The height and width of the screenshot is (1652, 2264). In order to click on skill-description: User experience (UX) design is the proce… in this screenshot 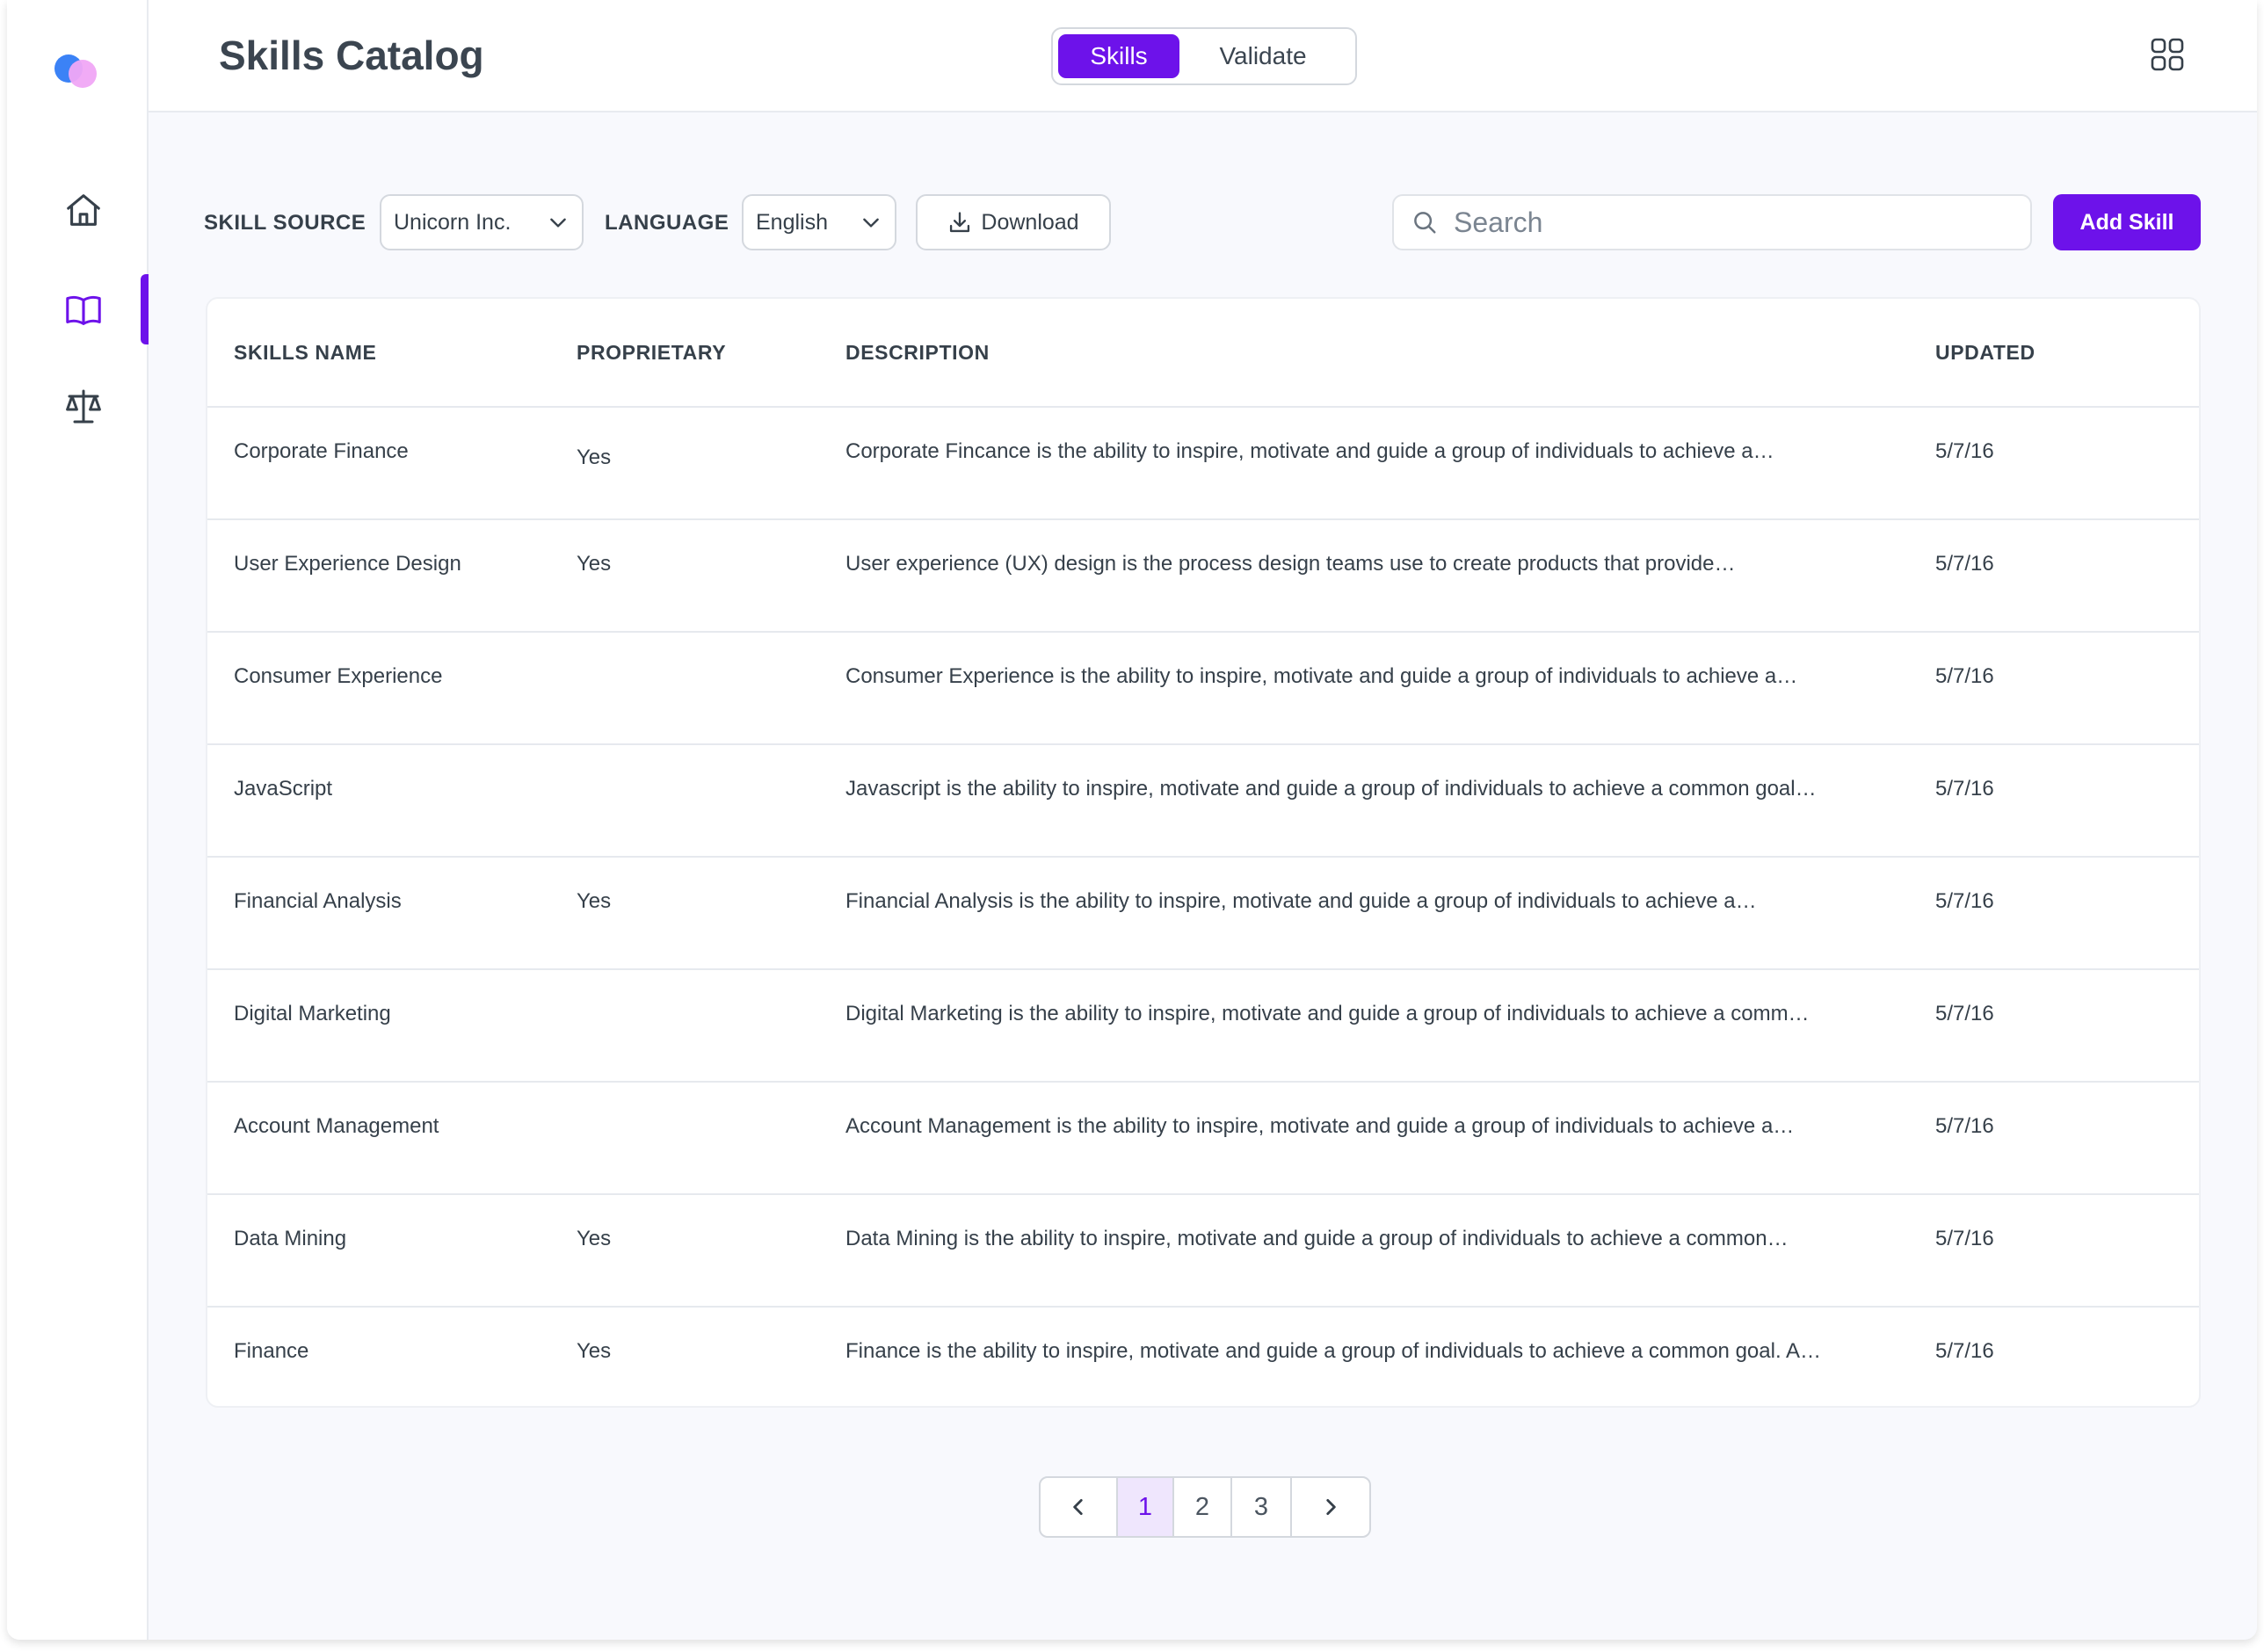, I will do `click(1291, 564)`.